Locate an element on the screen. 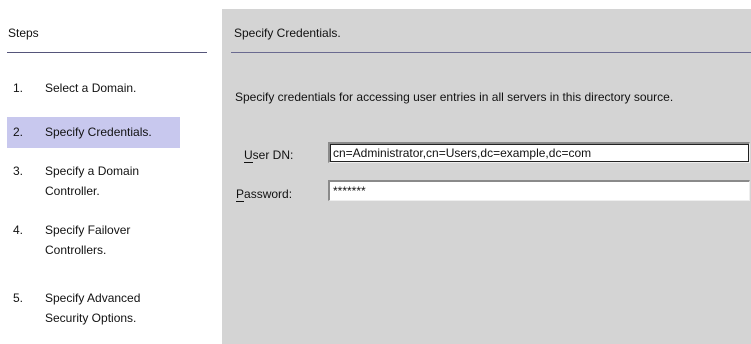 This screenshot has width=751, height=344. password-mnemonic: P is located at coordinates (240, 194).